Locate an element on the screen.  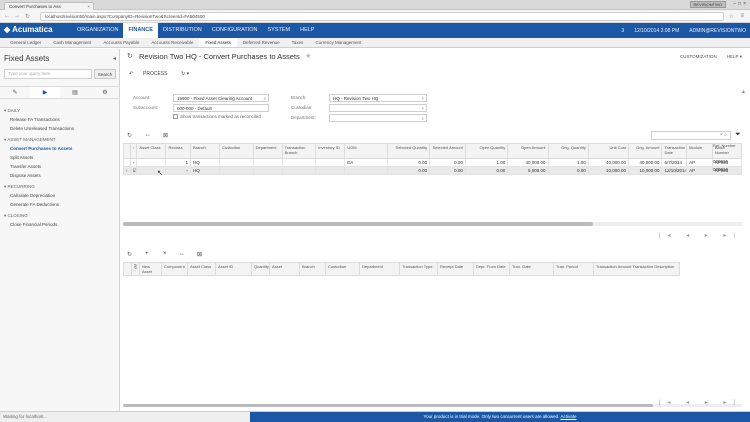
top-nav-organization: ORGANIZATION is located at coordinates (97, 30).